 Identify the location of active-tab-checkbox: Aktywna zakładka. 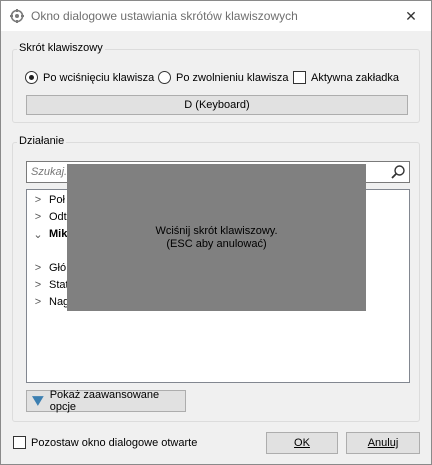
(346, 77).